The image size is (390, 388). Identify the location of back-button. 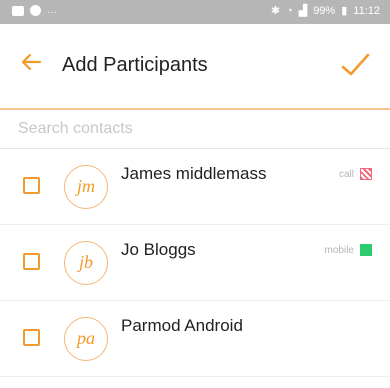
(34, 64).